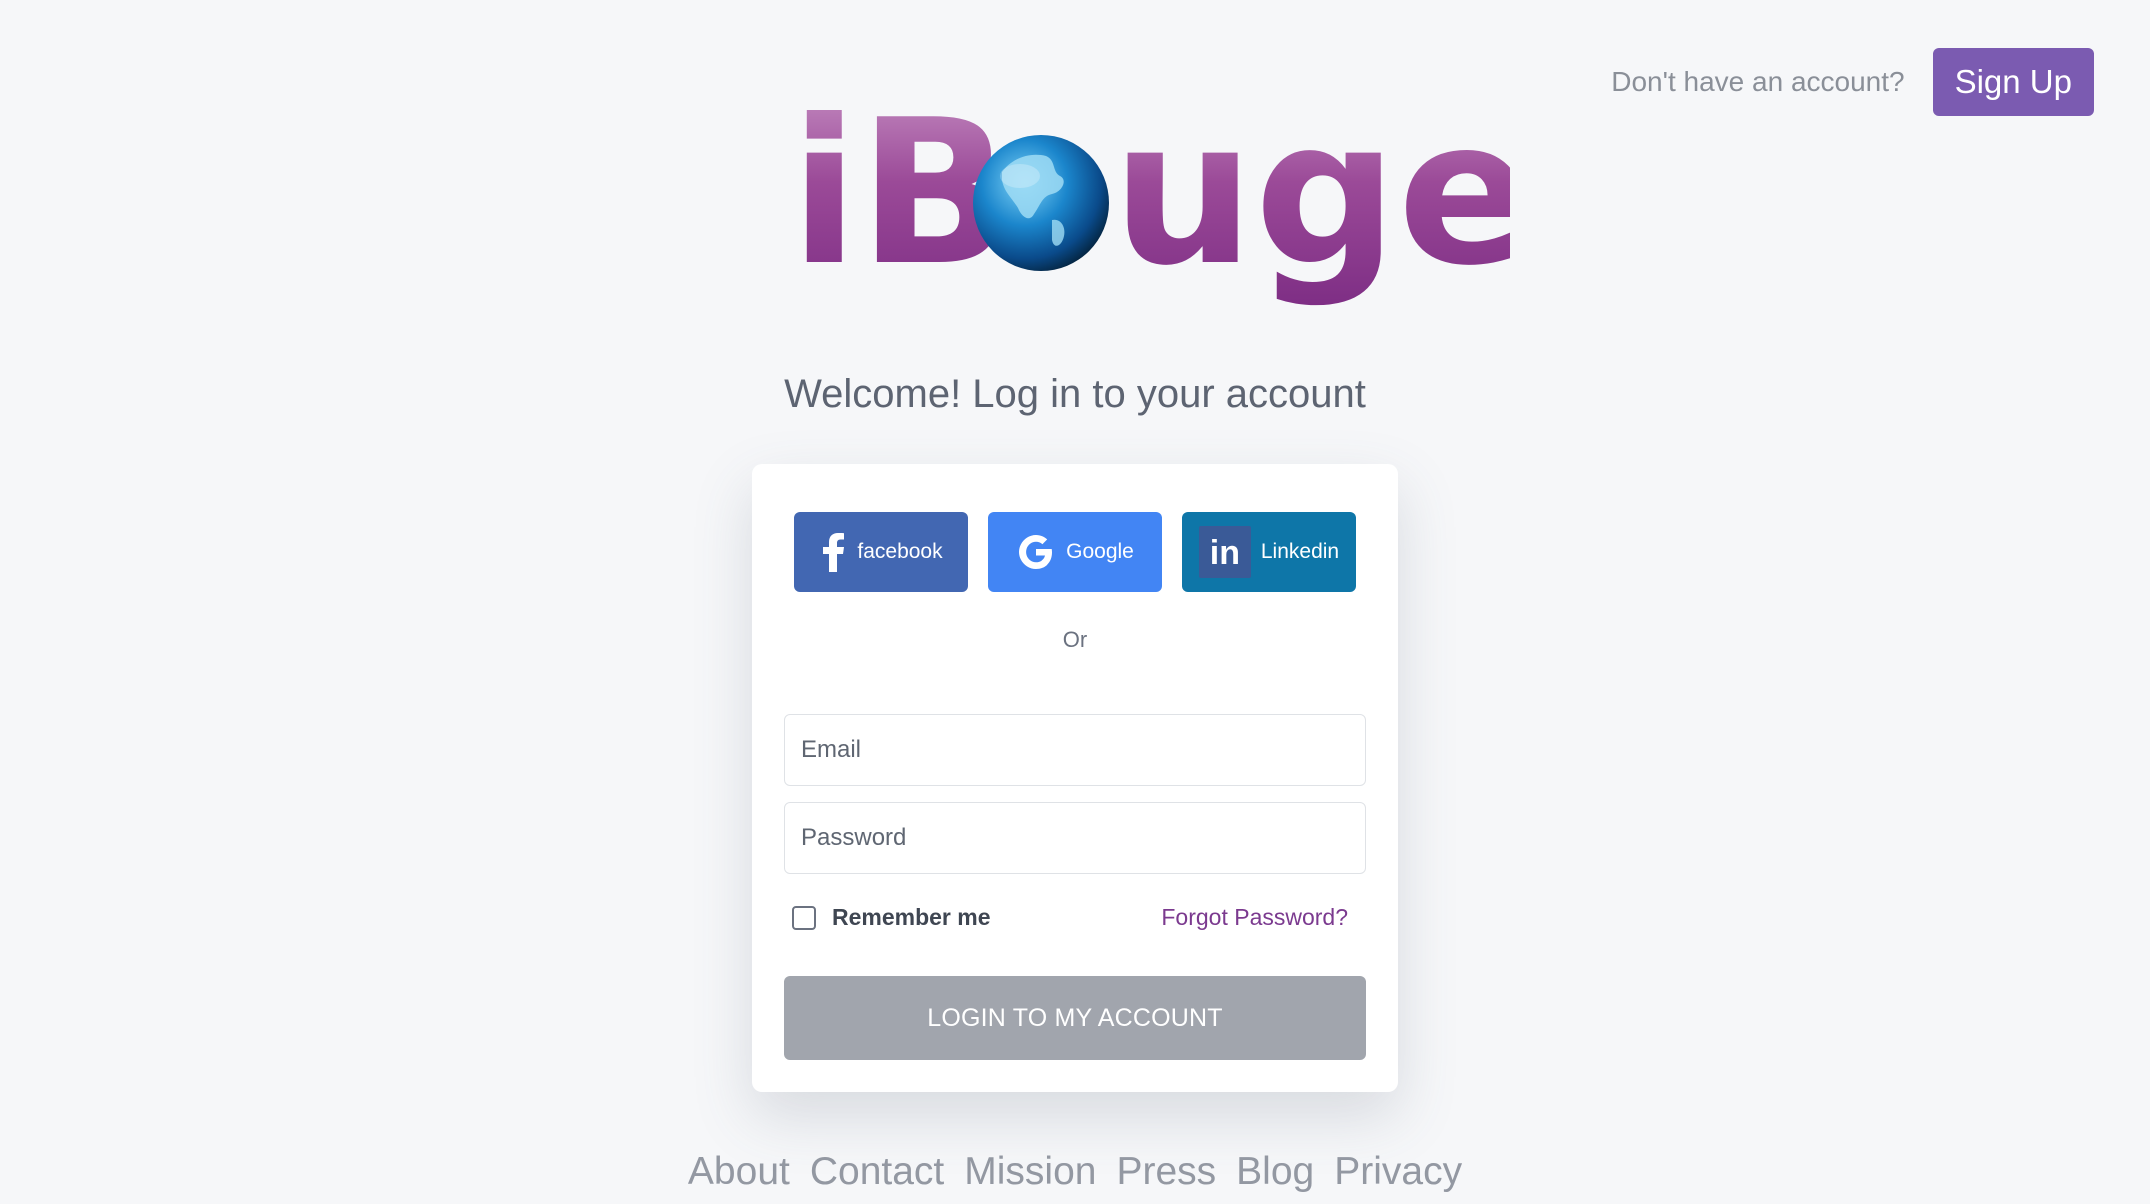 The image size is (2150, 1204). I want to click on facebook-icon, so click(833, 552).